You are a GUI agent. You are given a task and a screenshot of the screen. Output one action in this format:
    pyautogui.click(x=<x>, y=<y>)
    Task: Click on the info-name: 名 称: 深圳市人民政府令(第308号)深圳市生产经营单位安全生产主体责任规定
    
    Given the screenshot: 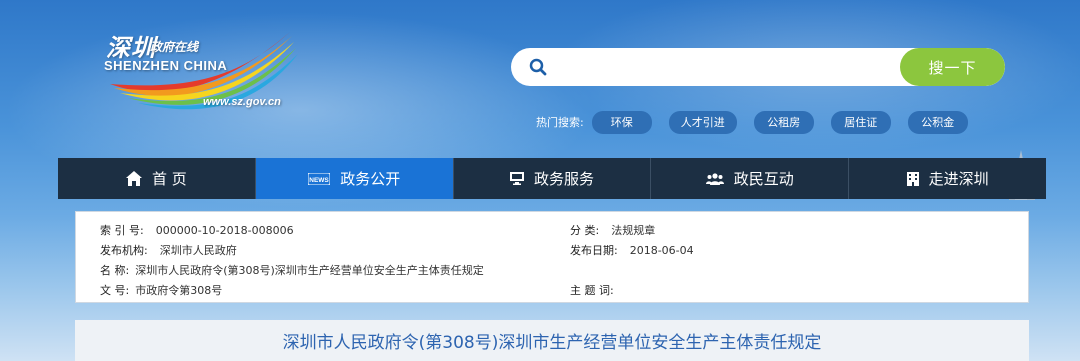 What is the action you would take?
    pyautogui.click(x=292, y=270)
    